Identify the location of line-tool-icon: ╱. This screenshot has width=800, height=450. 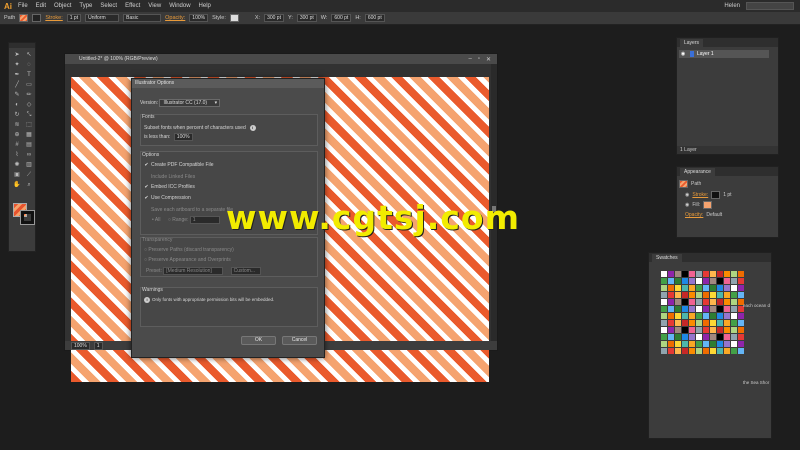
(17, 85).